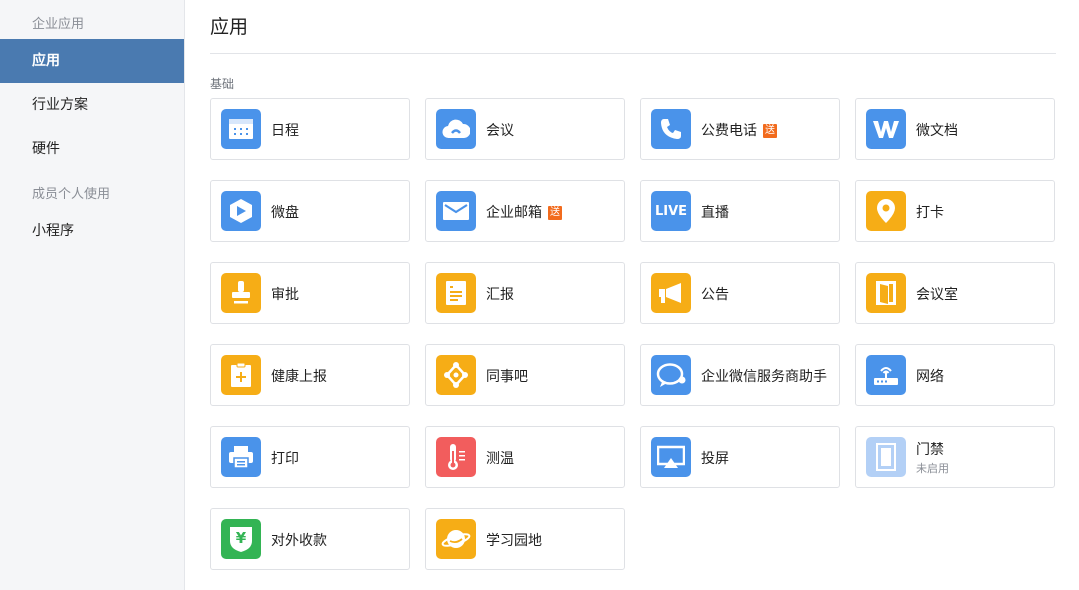 This screenshot has height=590, width=1079. What do you see at coordinates (285, 131) in the screenshot?
I see `app-label: 日程` at bounding box center [285, 131].